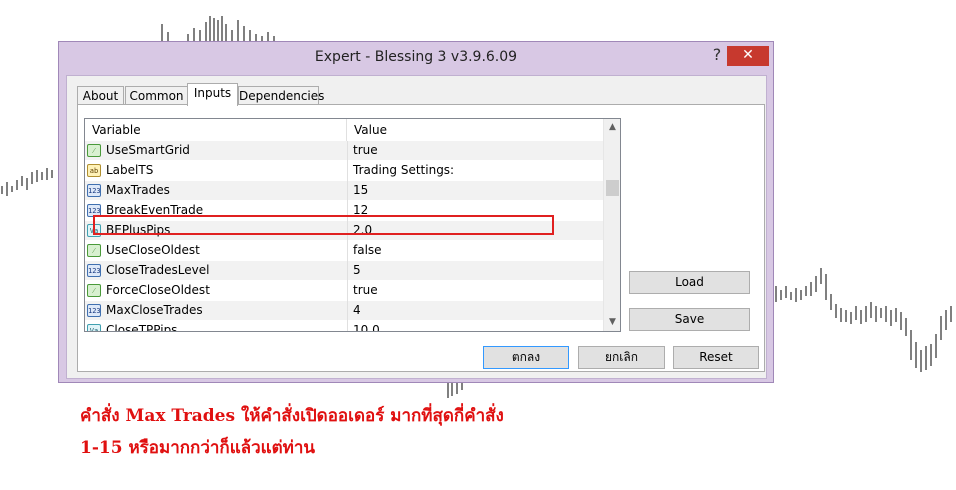 Image resolution: width=956 pixels, height=490 pixels. What do you see at coordinates (611, 225) in the screenshot?
I see `vertical-scrollbar: ▲ ▼` at bounding box center [611, 225].